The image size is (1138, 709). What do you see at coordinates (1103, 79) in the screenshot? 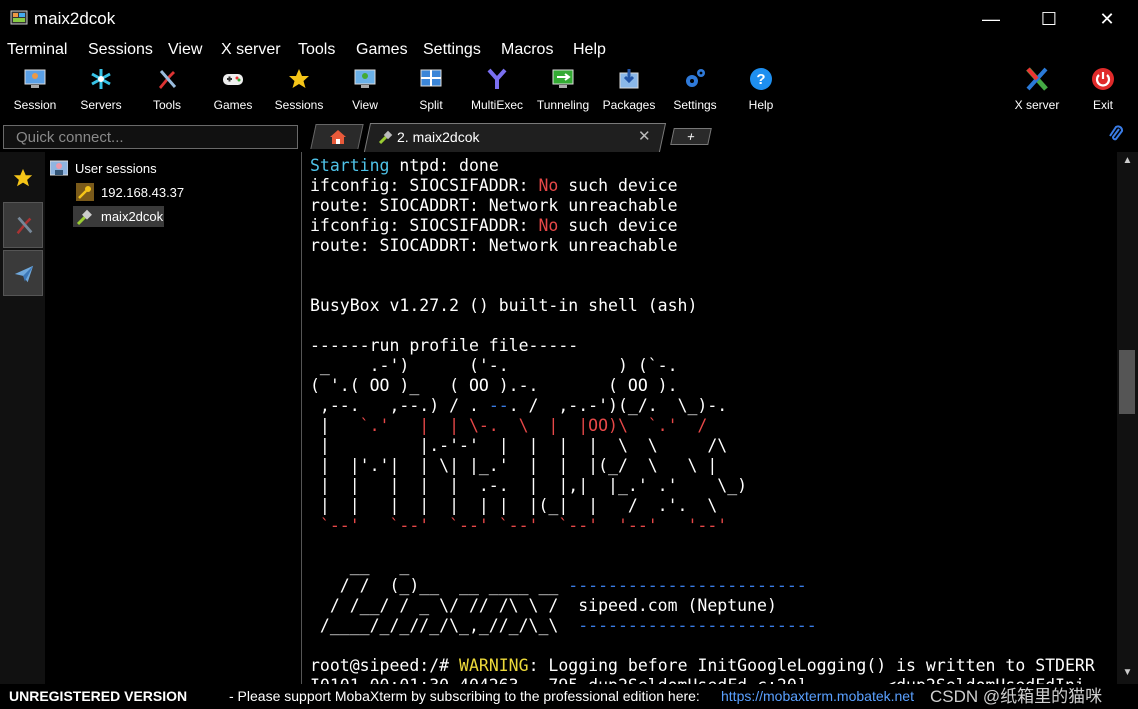
I see `exit-icon` at bounding box center [1103, 79].